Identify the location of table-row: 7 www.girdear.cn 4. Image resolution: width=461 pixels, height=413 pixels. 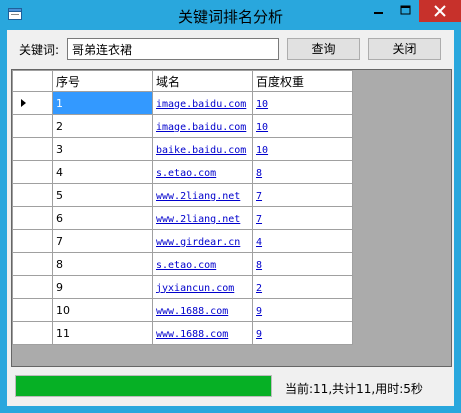
(182, 241).